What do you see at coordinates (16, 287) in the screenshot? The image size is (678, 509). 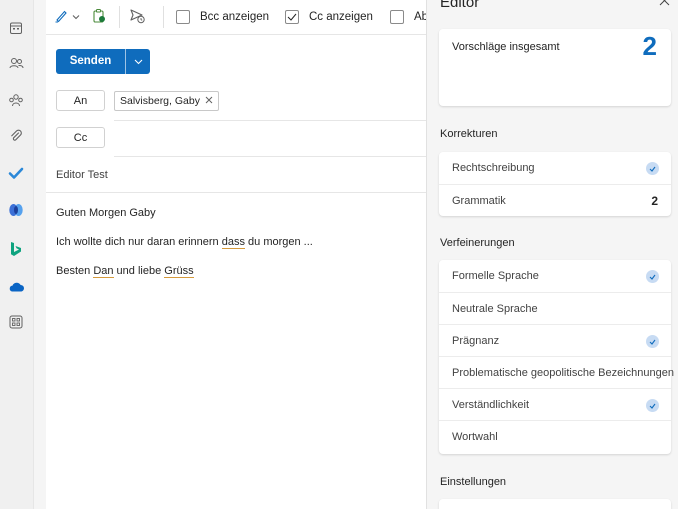 I see `onedrive-icon` at bounding box center [16, 287].